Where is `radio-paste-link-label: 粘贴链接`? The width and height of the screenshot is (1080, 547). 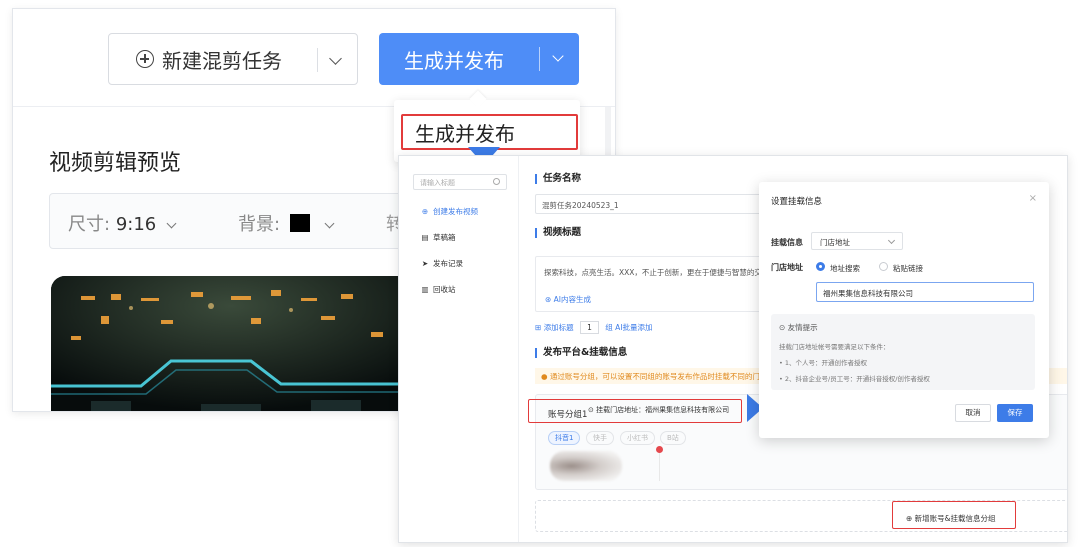
radio-paste-link-label: 粘贴链接 is located at coordinates (908, 268).